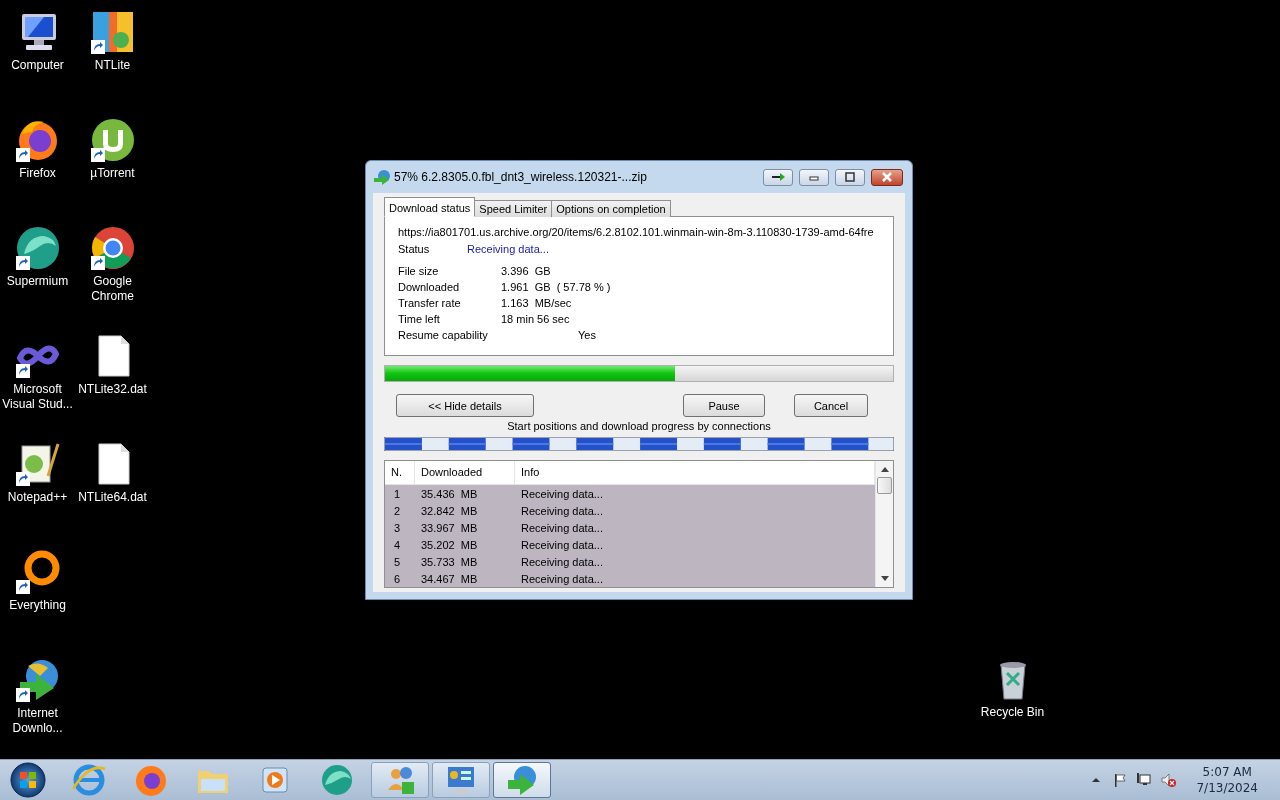 Image resolution: width=1280 pixels, height=800 pixels. Describe the element at coordinates (37, 497) in the screenshot. I see `icon-label: Notepad++` at that location.